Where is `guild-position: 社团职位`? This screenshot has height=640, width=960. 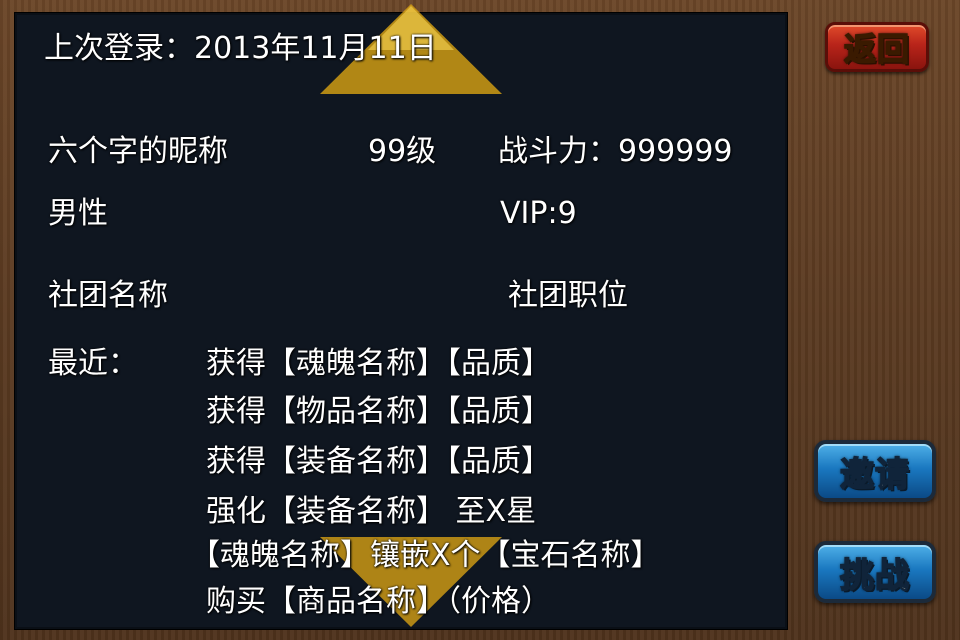 guild-position: 社团职位 is located at coordinates (568, 295).